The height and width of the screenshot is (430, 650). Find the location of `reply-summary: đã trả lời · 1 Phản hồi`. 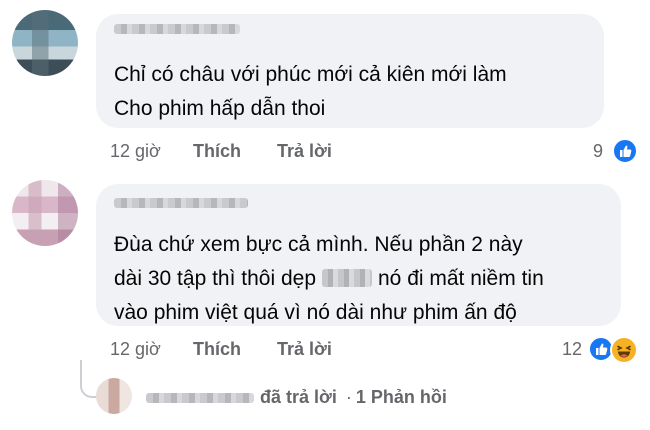

reply-summary: đã trả lời · 1 Phản hồi is located at coordinates (296, 397).